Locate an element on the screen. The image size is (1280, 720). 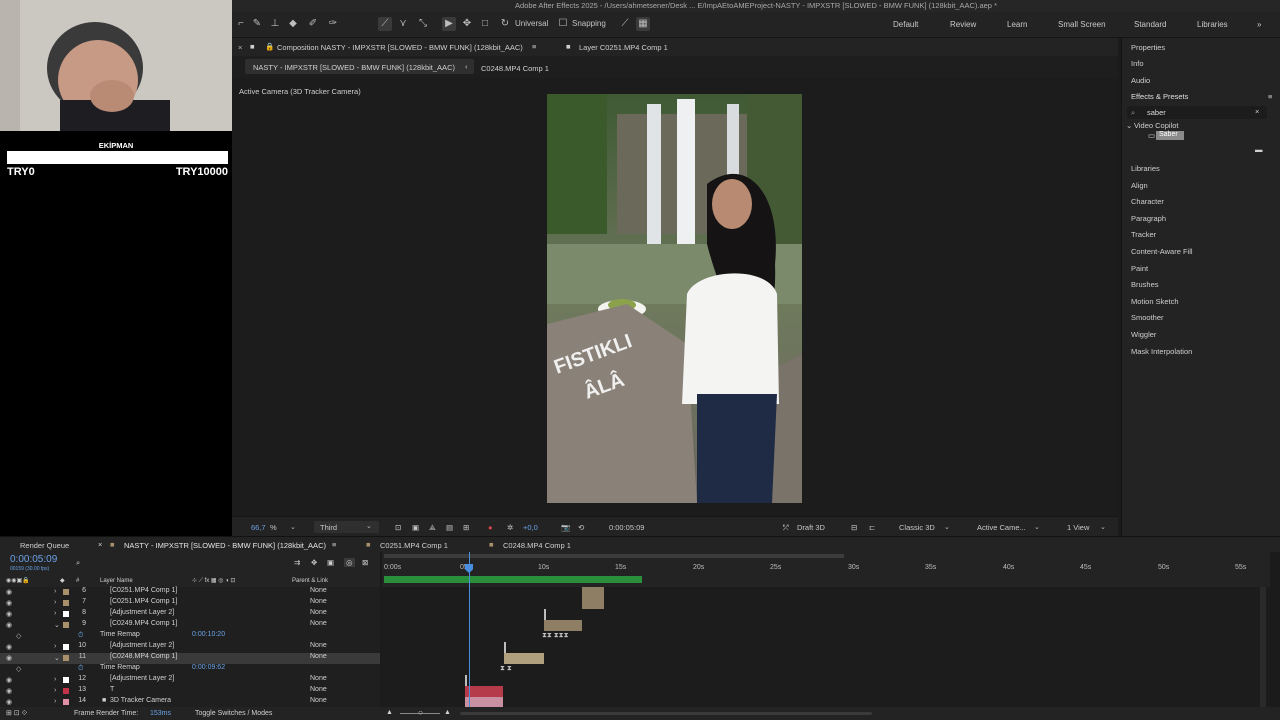
vertical-scrollbar is located at coordinates (1263, 647).